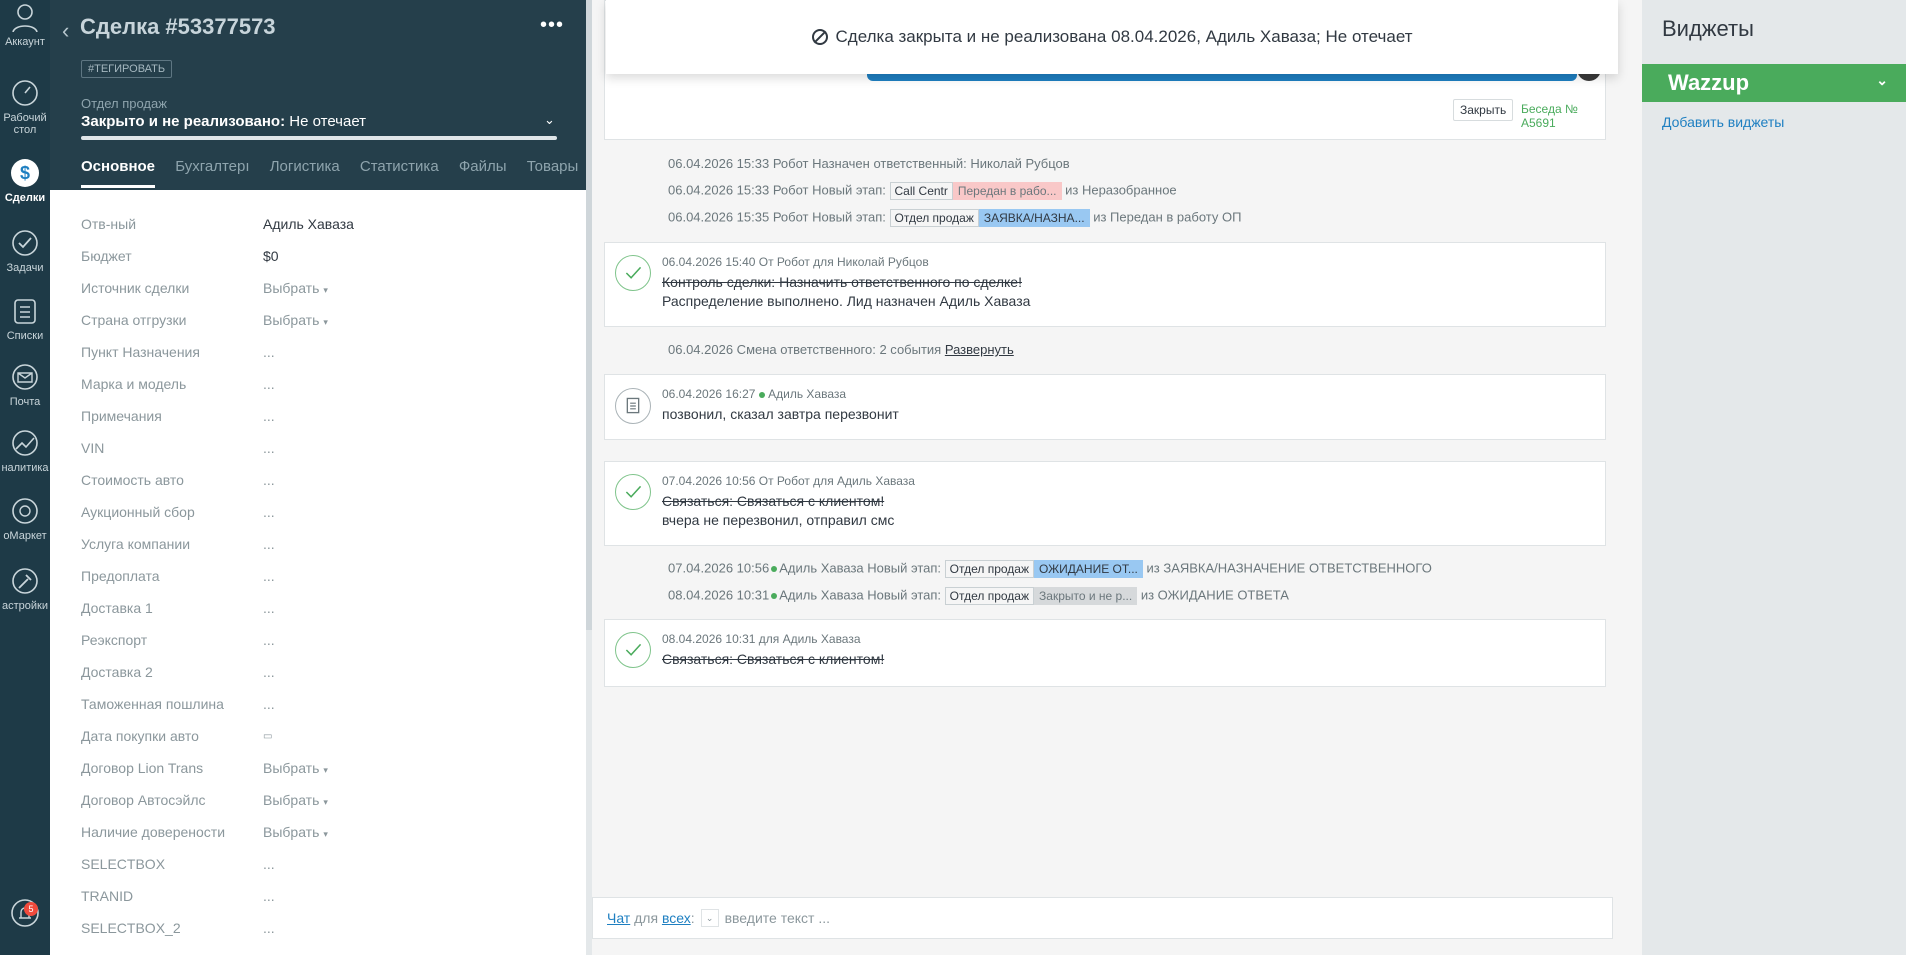 This screenshot has width=1906, height=955. I want to click on online-dot, so click(761, 394).